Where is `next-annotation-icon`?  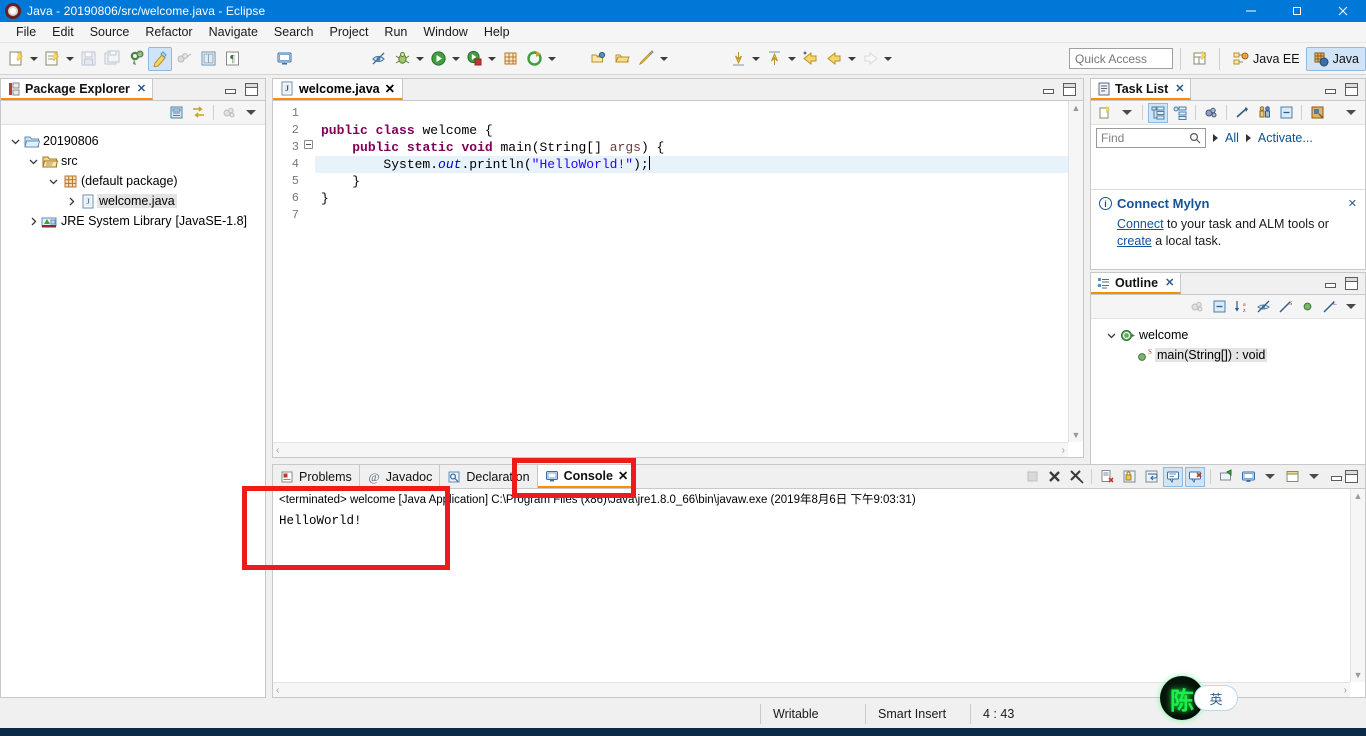
next-annotation-icon is located at coordinates (738, 59).